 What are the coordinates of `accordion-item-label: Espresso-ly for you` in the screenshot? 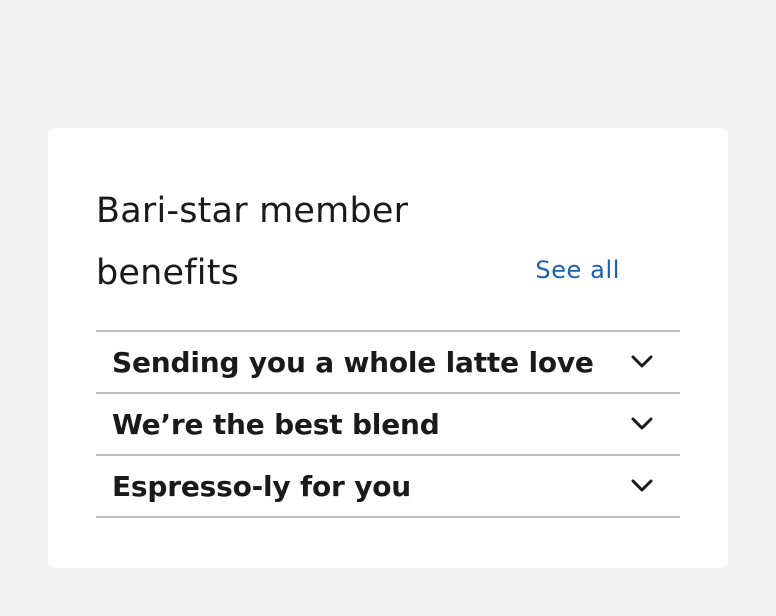 It's located at (262, 486).